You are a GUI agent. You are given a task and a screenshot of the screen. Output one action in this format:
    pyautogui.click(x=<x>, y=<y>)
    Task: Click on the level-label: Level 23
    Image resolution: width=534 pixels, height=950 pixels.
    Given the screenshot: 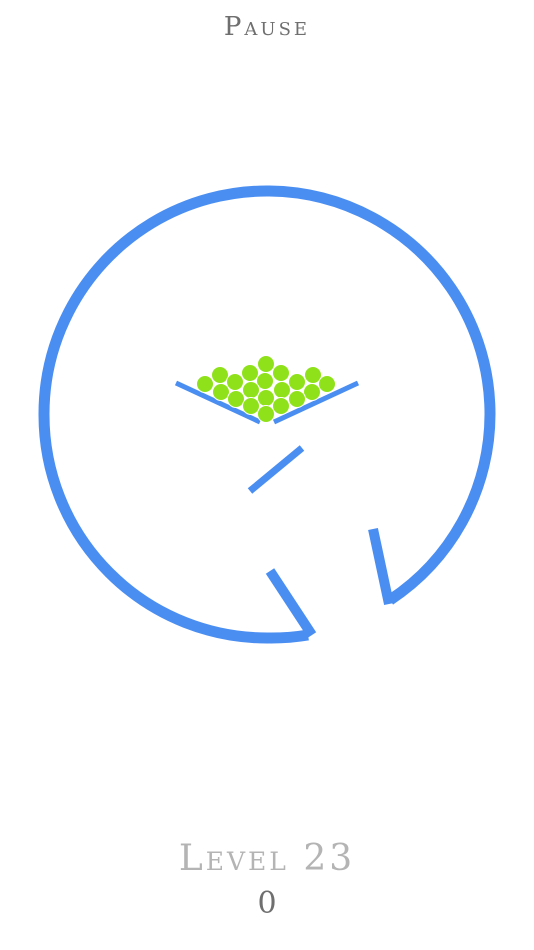 What is the action you would take?
    pyautogui.click(x=267, y=858)
    